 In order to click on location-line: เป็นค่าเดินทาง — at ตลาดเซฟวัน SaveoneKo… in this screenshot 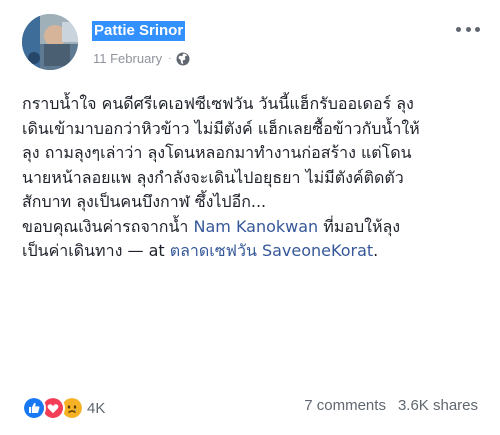, I will do `click(256, 251)`.